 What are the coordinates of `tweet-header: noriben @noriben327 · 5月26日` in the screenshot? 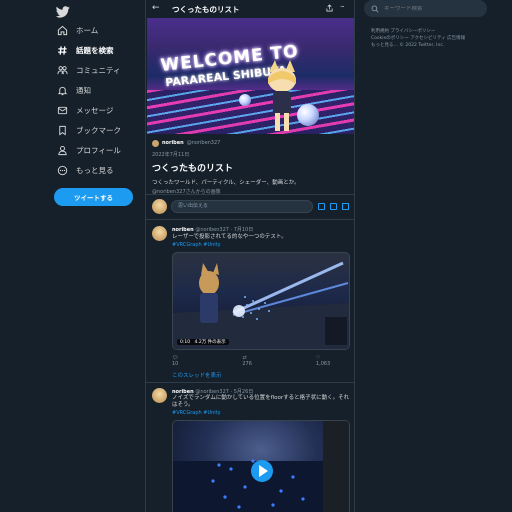 It's located at (212, 391).